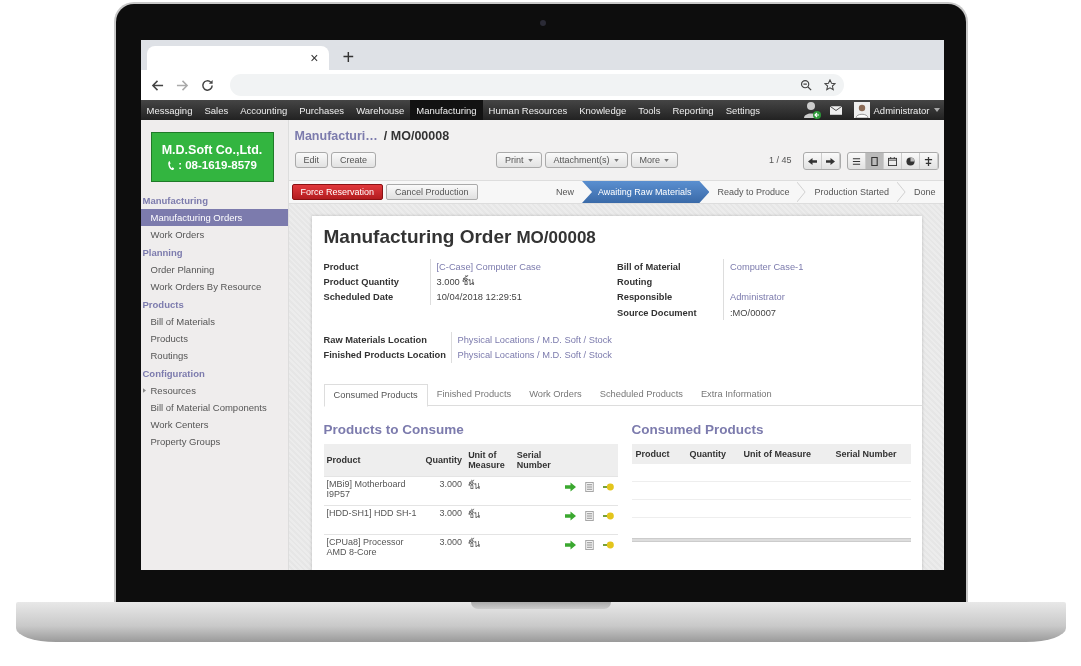  I want to click on user-status-icon, so click(811, 110).